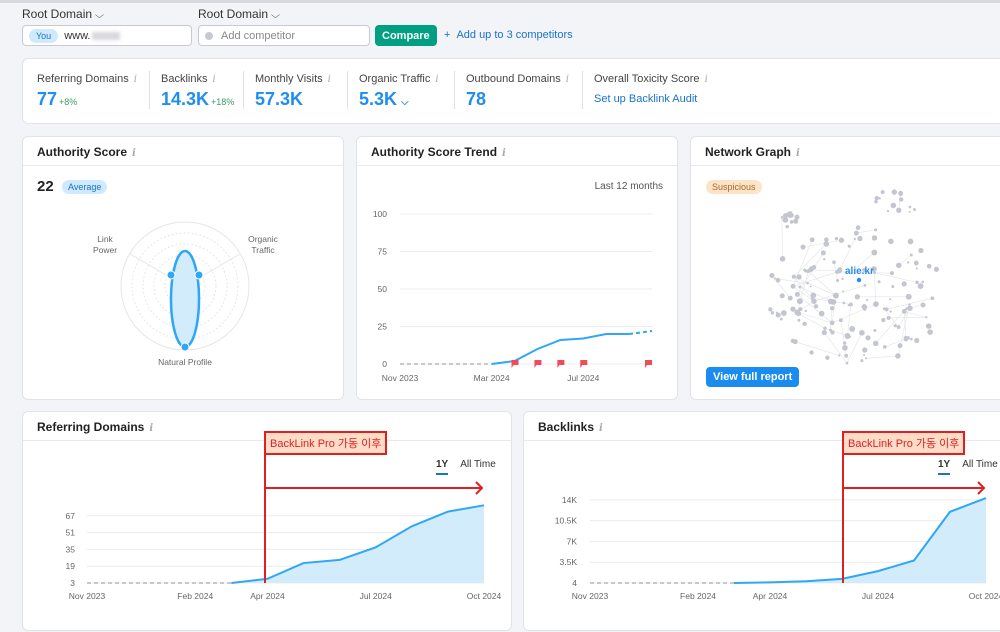  I want to click on y-tick-label: 4, so click(574, 583).